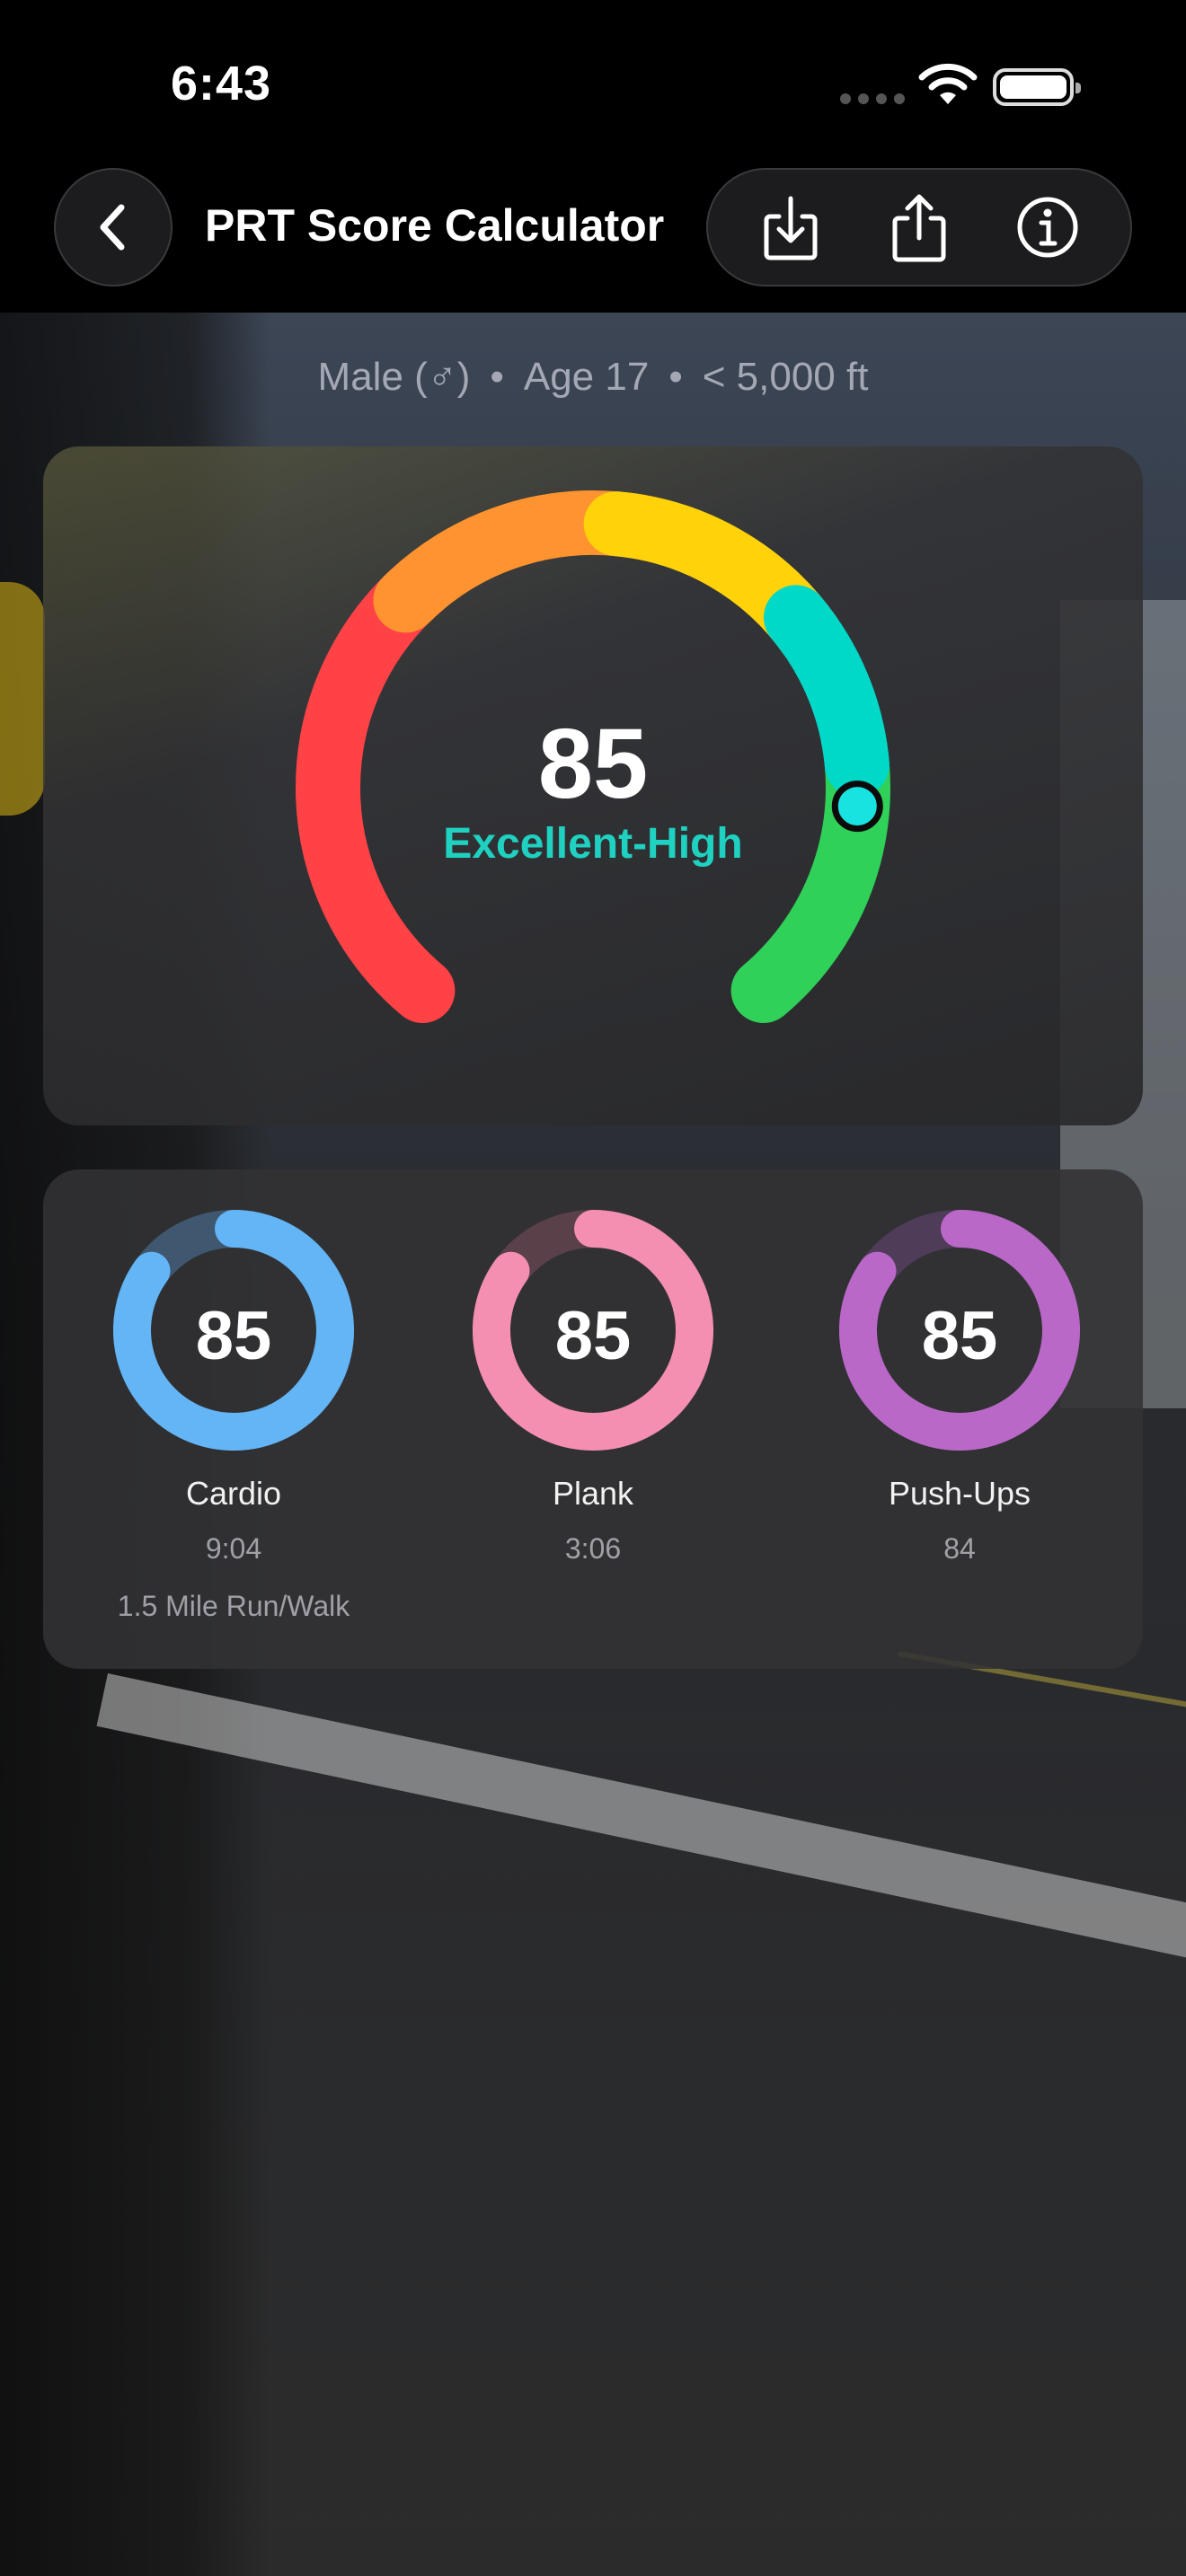 This screenshot has width=1186, height=2576. What do you see at coordinates (593, 764) in the screenshot?
I see `overall-score: 85` at bounding box center [593, 764].